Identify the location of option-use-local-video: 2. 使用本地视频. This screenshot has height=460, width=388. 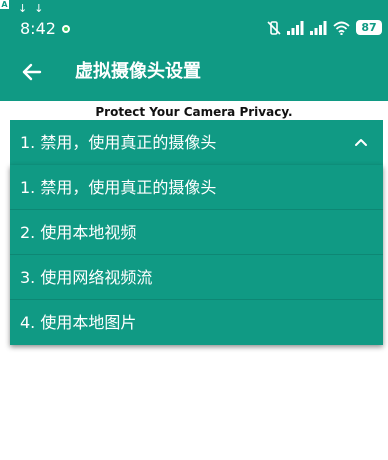
(196, 232).